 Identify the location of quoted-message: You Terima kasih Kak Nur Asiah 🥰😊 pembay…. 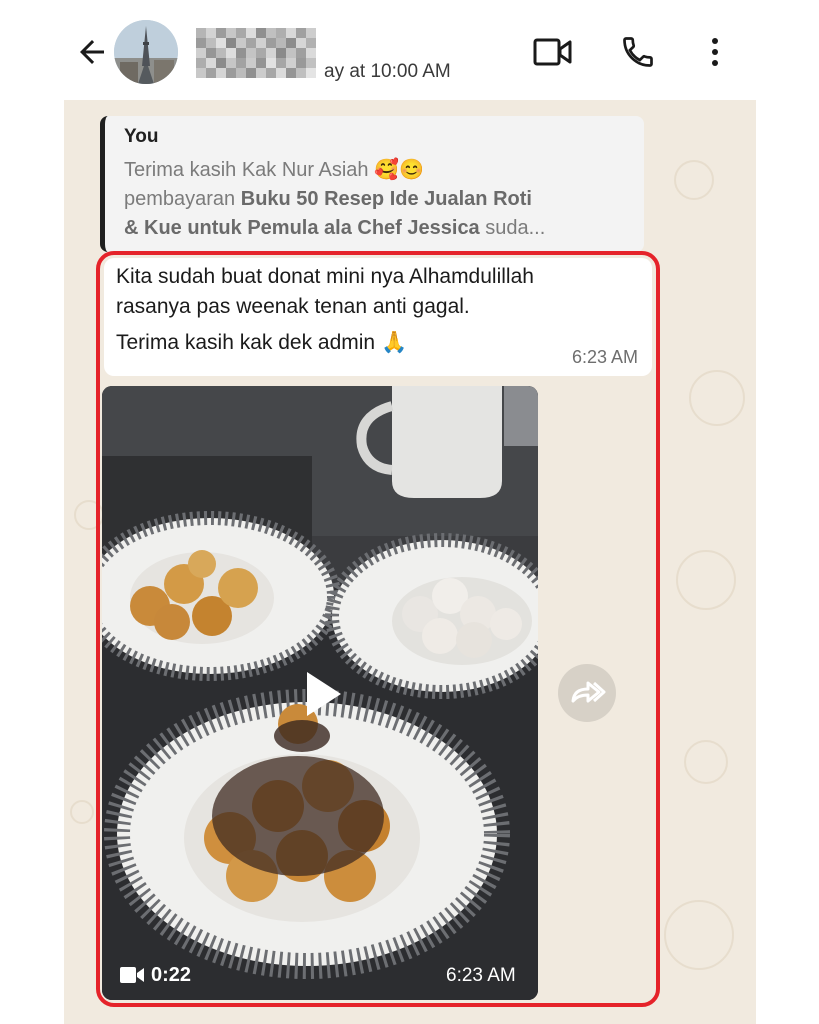
(372, 184).